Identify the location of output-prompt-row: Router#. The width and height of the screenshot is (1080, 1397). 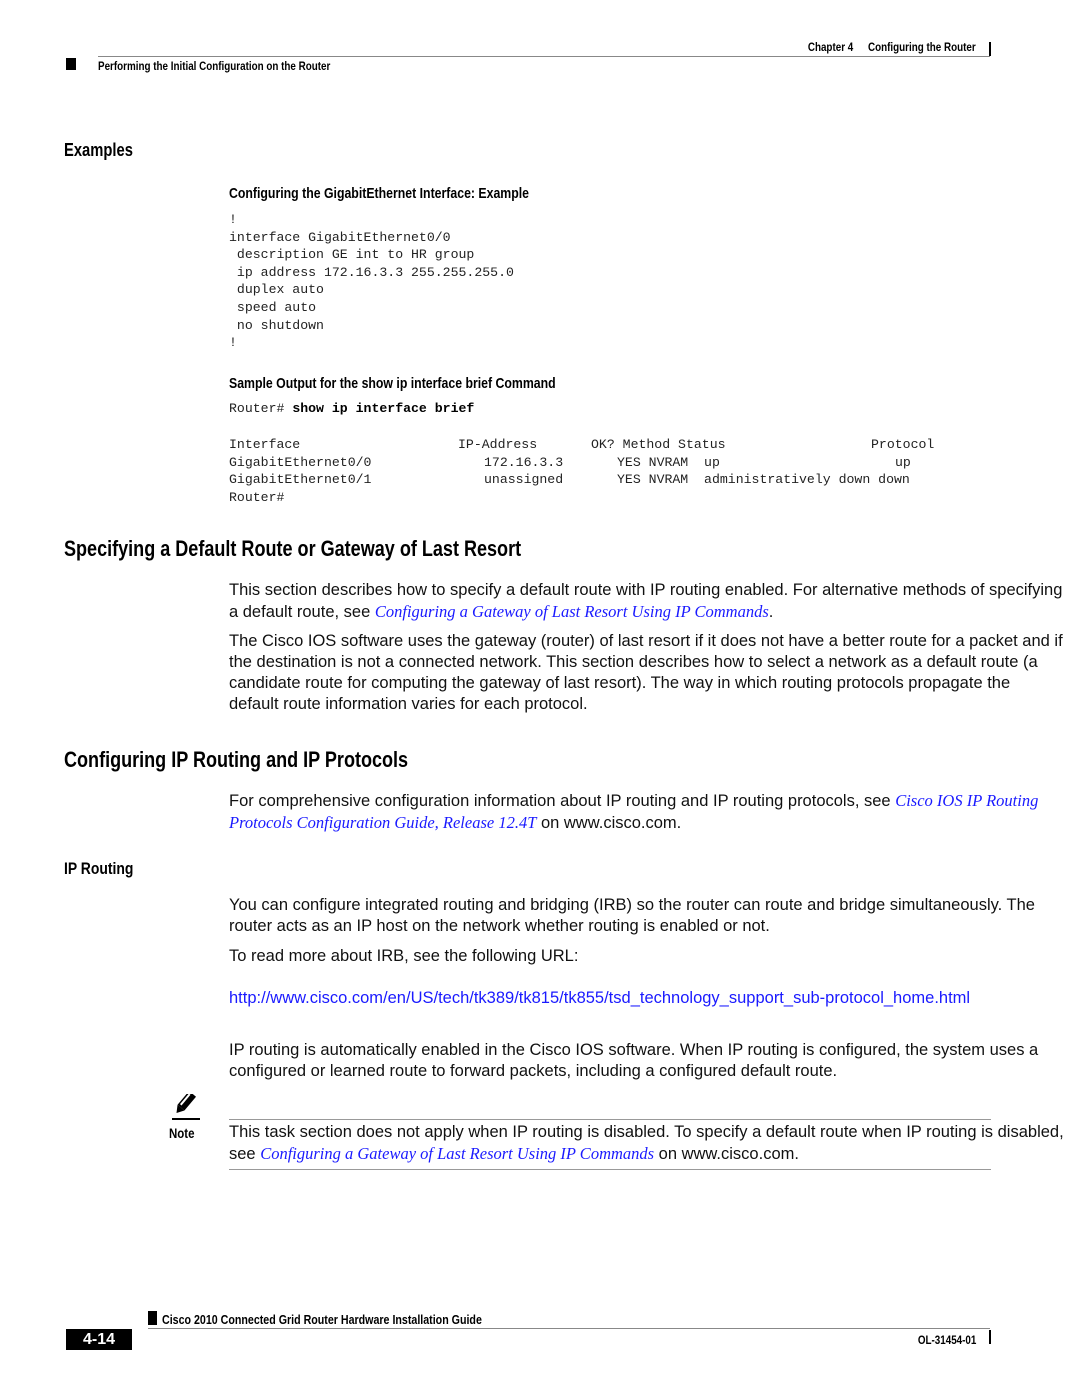
(581, 498).